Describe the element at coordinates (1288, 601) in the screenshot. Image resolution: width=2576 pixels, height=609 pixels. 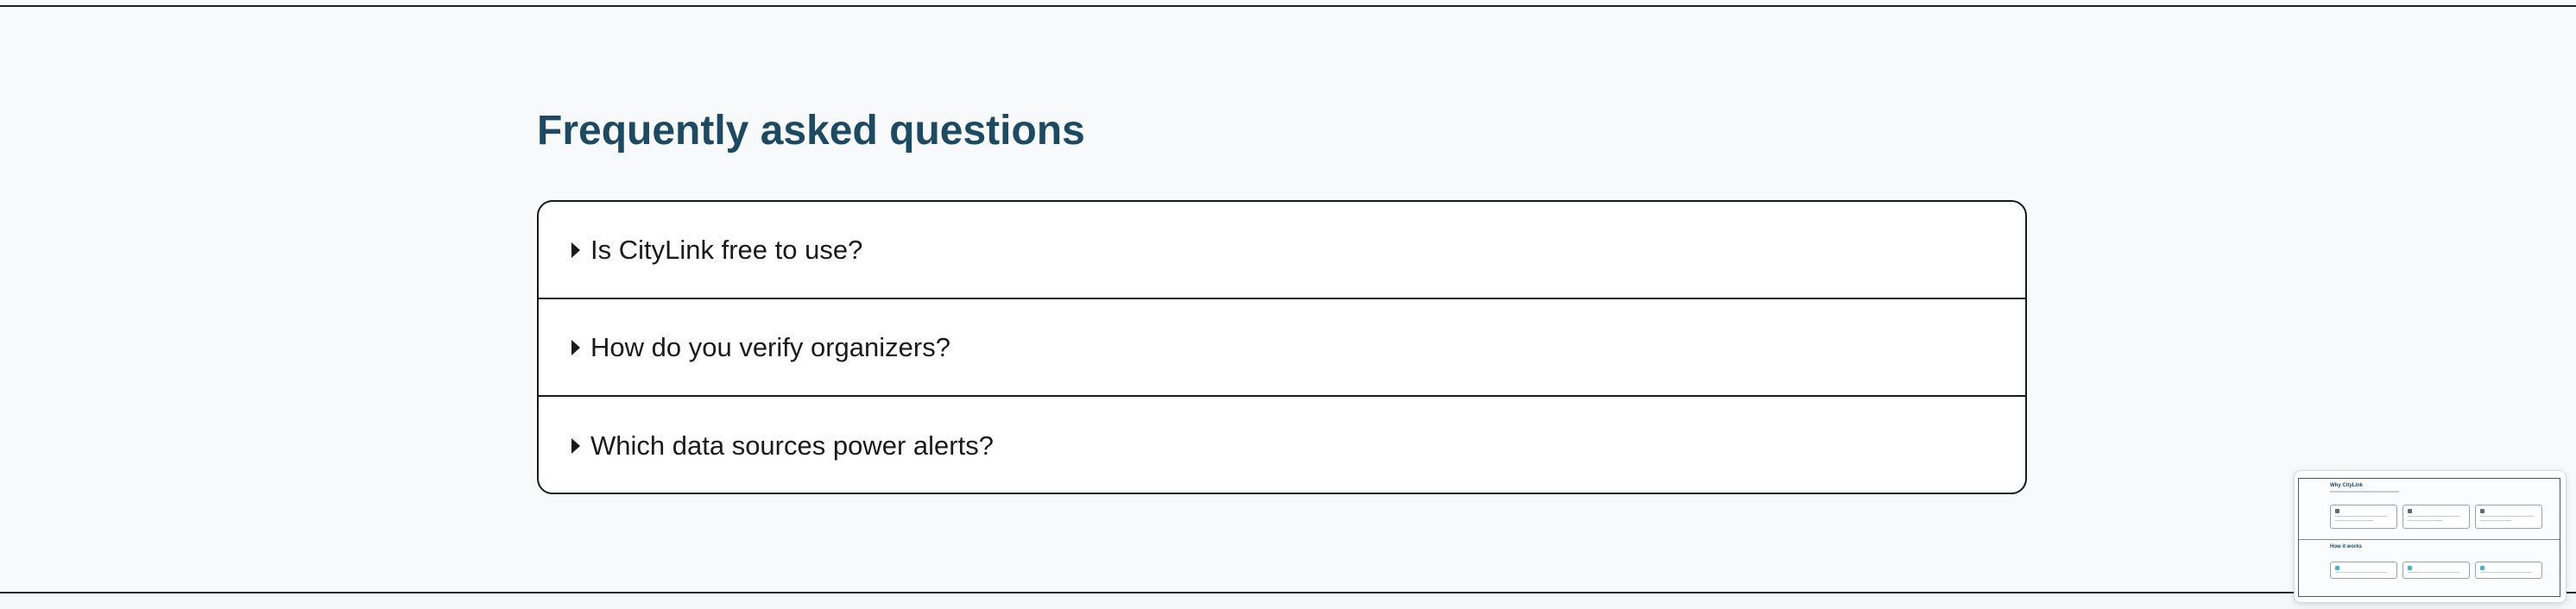
I see `footer-band` at that location.